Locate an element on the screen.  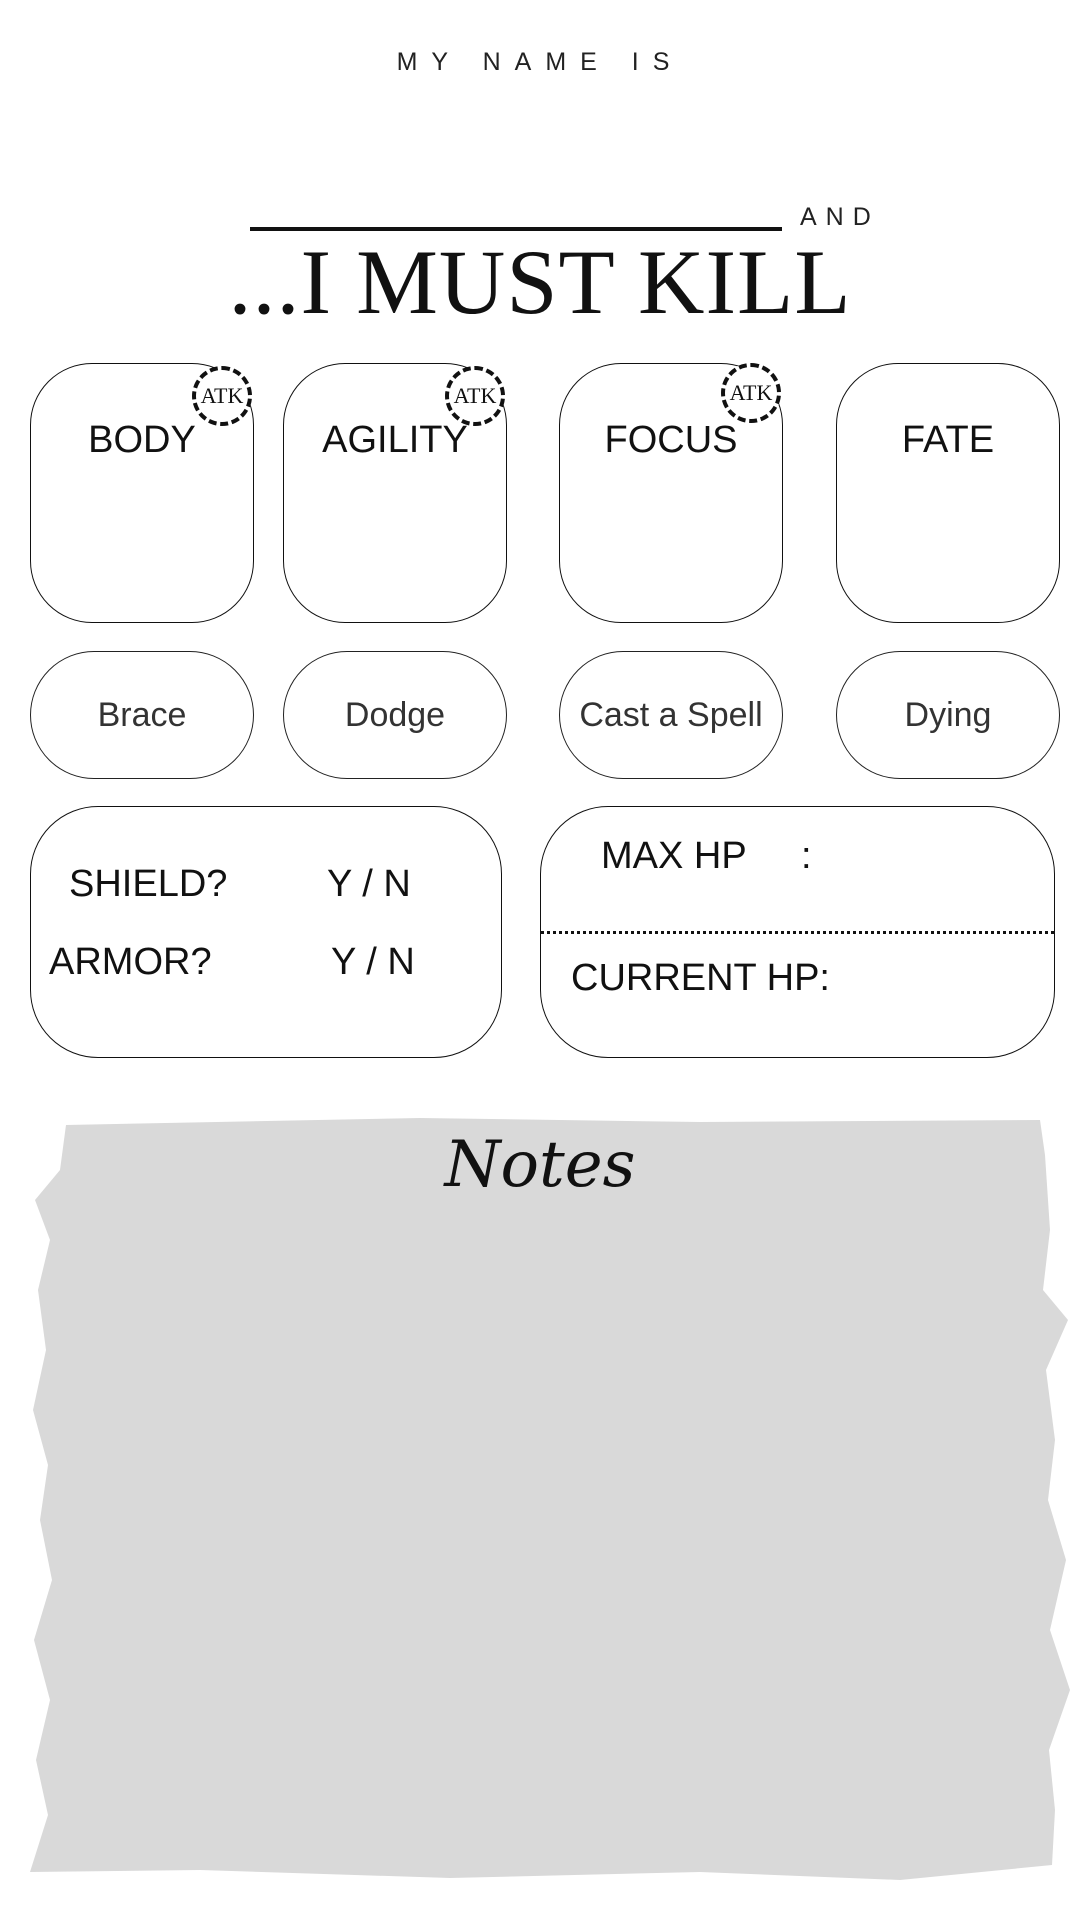
action-cast-a-spell: Cast a Spell is located at coordinates (671, 715).